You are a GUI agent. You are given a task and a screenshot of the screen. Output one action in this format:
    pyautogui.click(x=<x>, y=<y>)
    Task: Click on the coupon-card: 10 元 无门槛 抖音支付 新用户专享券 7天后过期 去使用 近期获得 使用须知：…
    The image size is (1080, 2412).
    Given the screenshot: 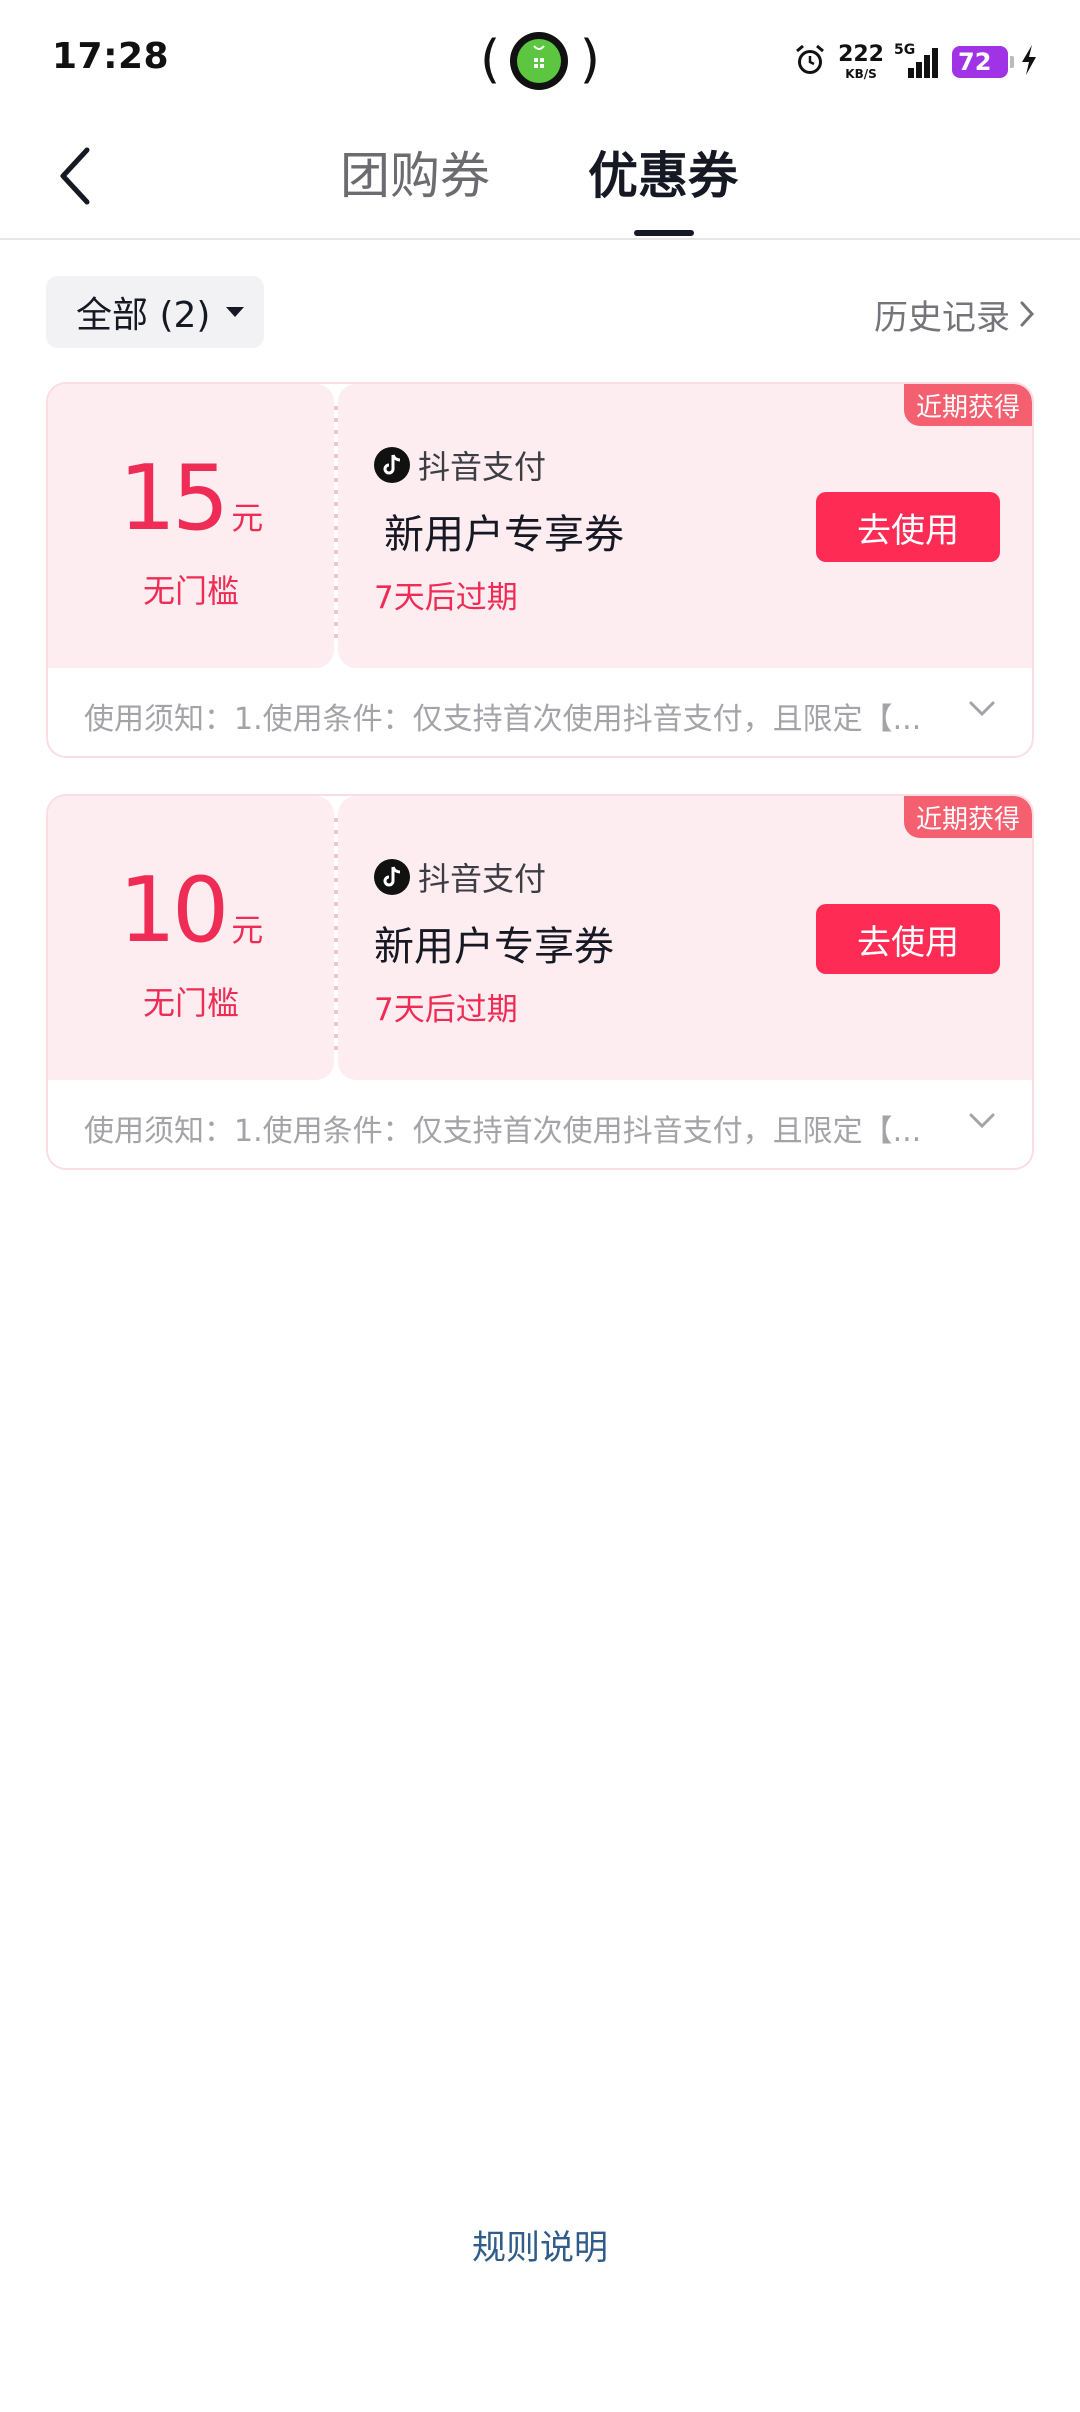 What is the action you would take?
    pyautogui.click(x=540, y=982)
    